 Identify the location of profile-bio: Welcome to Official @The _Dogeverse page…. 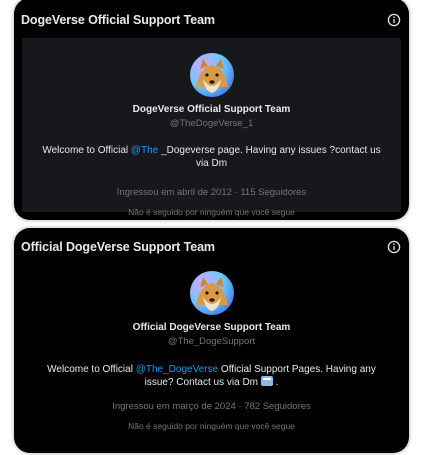
(211, 157).